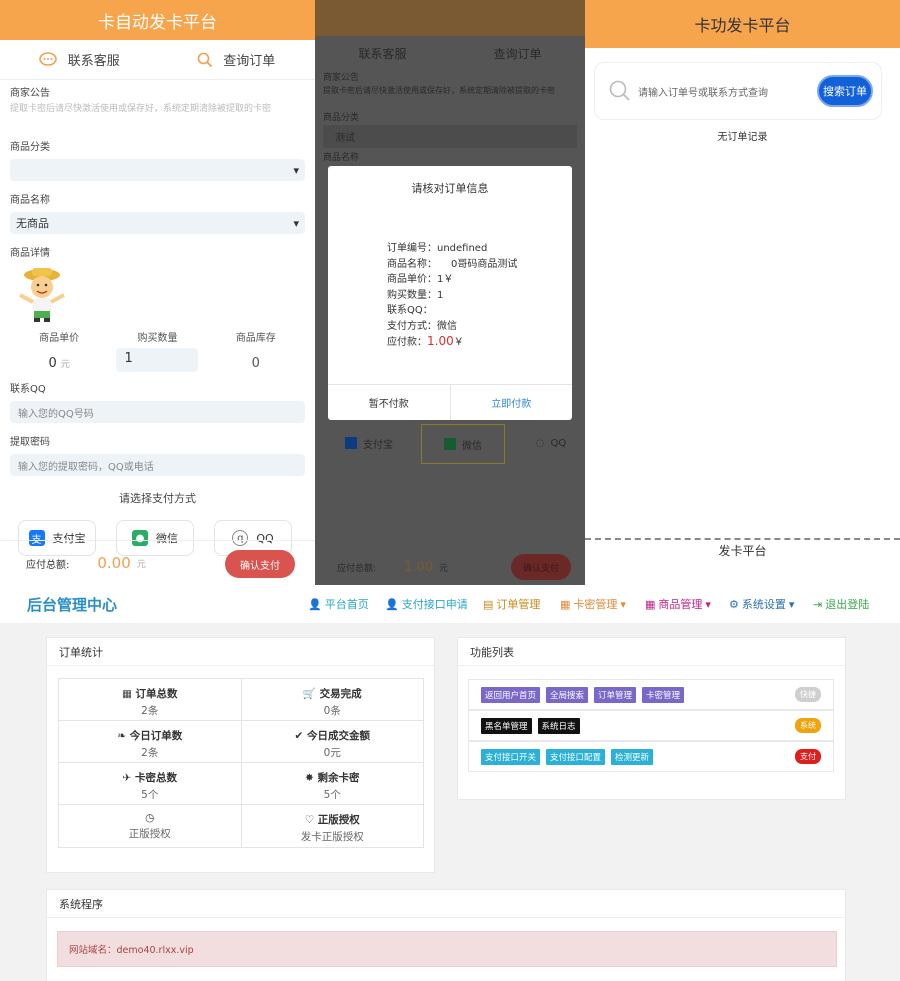 The image size is (900, 981). What do you see at coordinates (440, 341) in the screenshot?
I see `modal-due-value: 1.00` at bounding box center [440, 341].